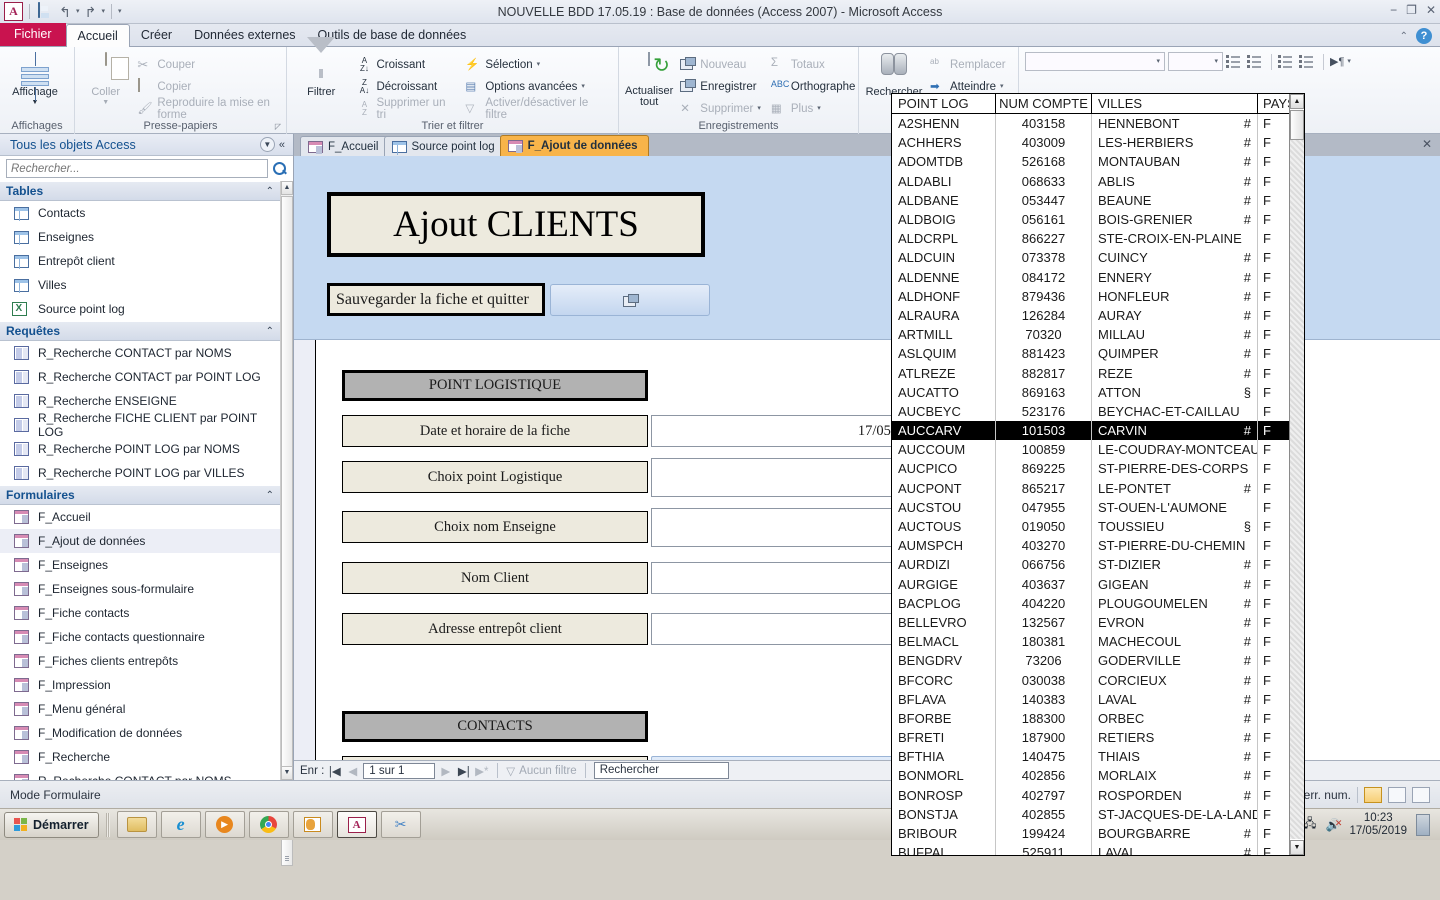  Describe the element at coordinates (140, 473) in the screenshot. I see `nav-item-query-pointlog-villes: R_Recherche POINT LOG par VILLES` at that location.